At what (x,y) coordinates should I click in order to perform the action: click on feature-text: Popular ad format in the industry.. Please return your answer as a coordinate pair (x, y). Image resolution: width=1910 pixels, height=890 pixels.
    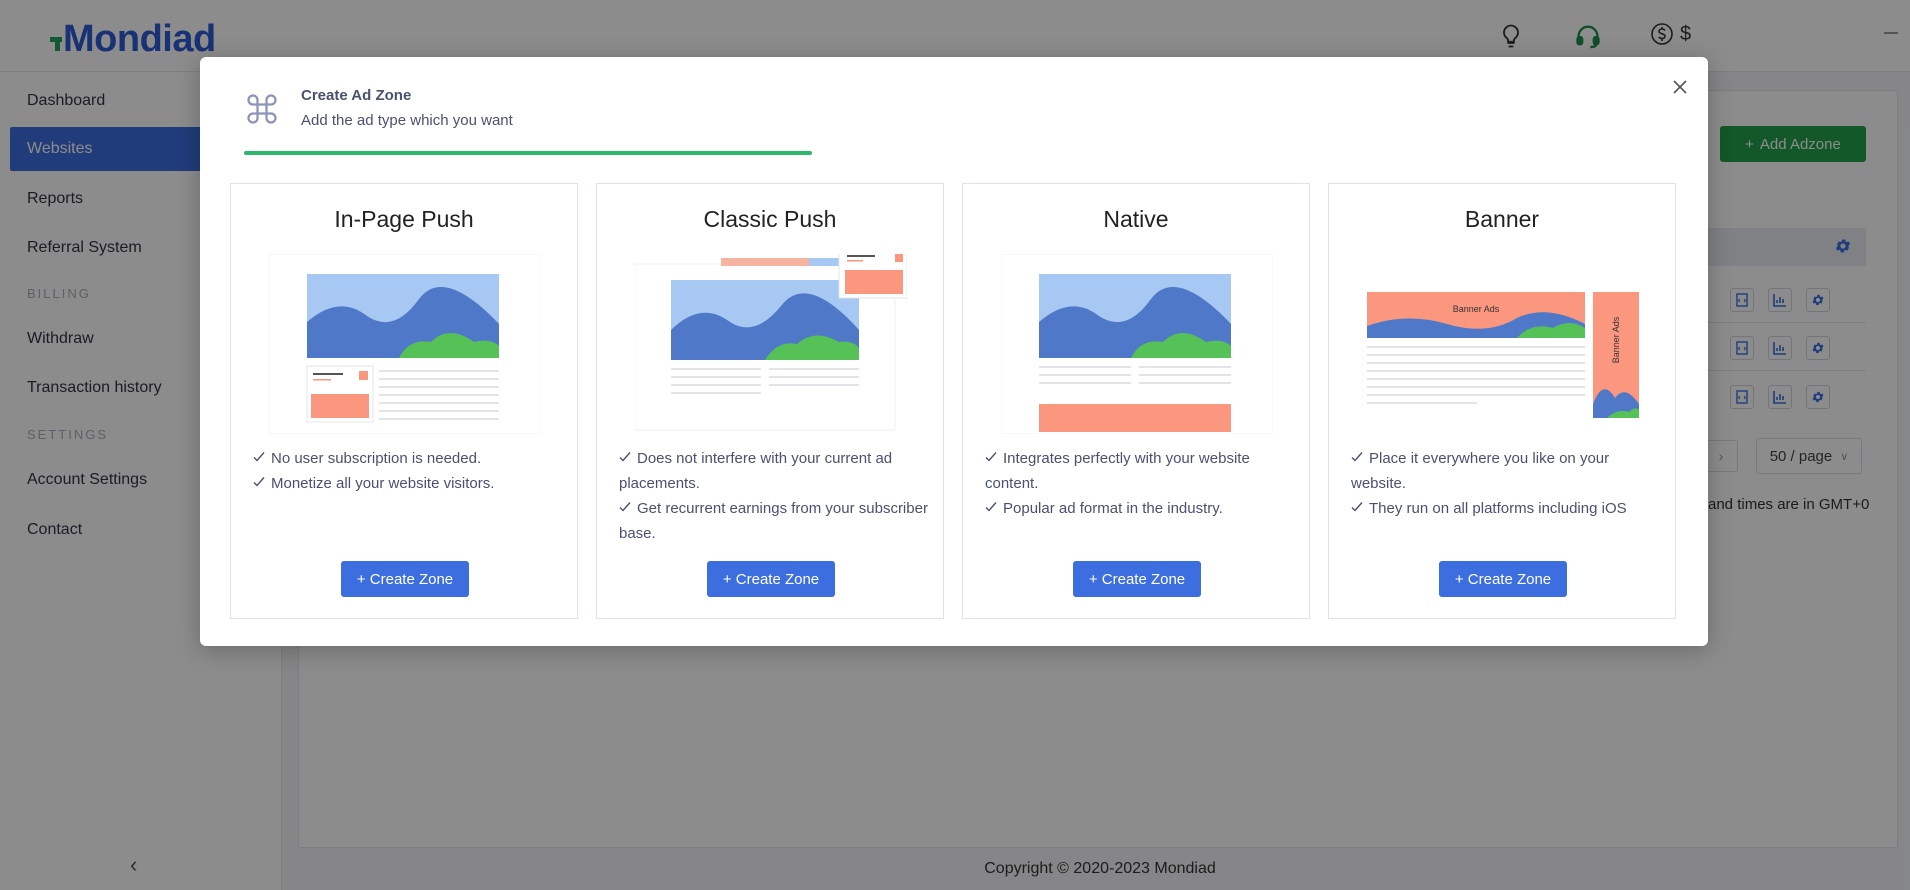
    Looking at the image, I should click on (1113, 508).